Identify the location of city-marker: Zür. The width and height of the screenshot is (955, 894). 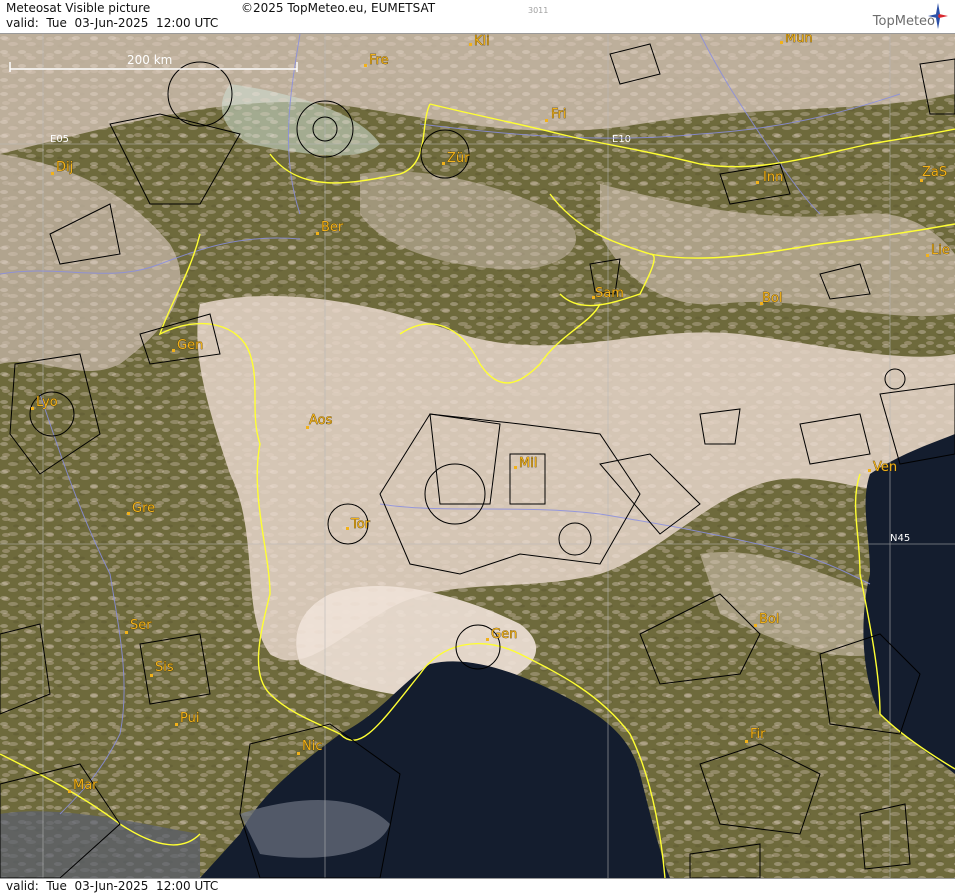
(456, 158).